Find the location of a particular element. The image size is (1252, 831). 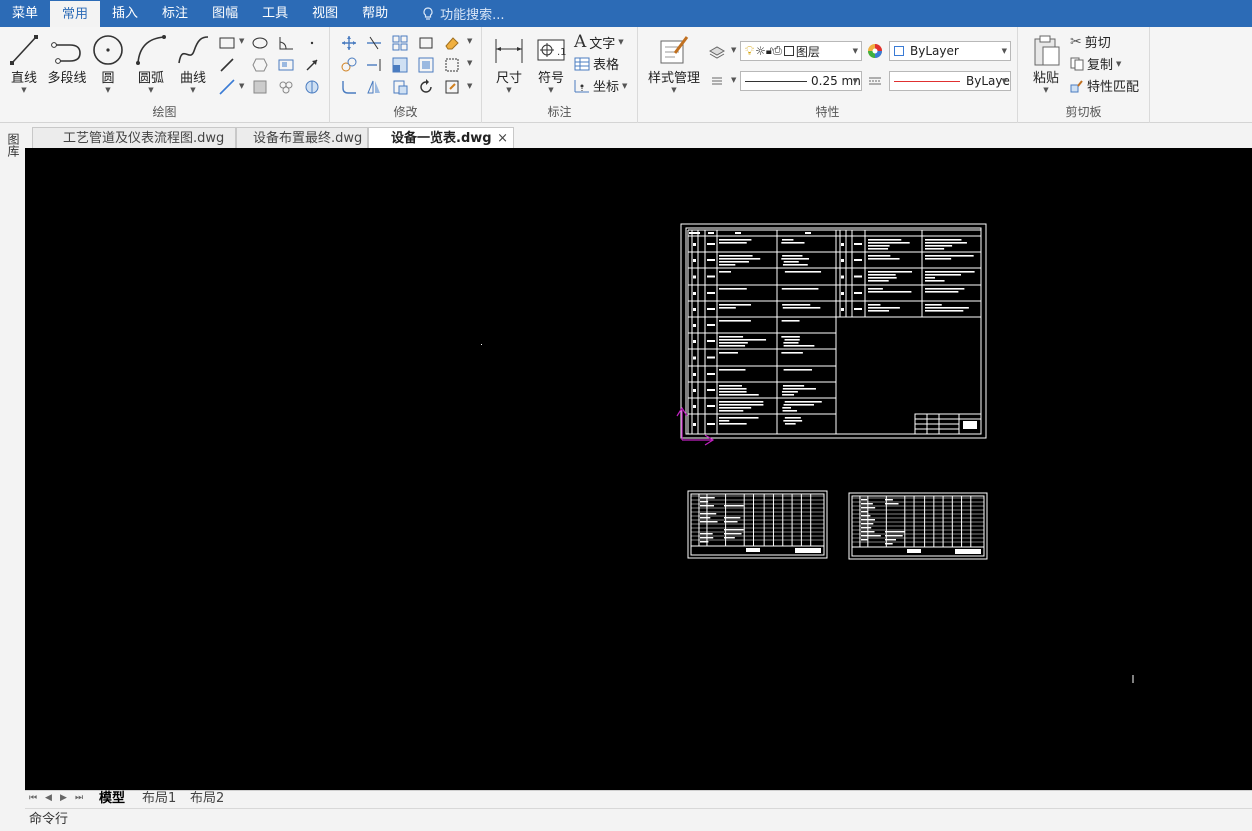

layer-dropdown-icon: ▼ is located at coordinates (855, 51).